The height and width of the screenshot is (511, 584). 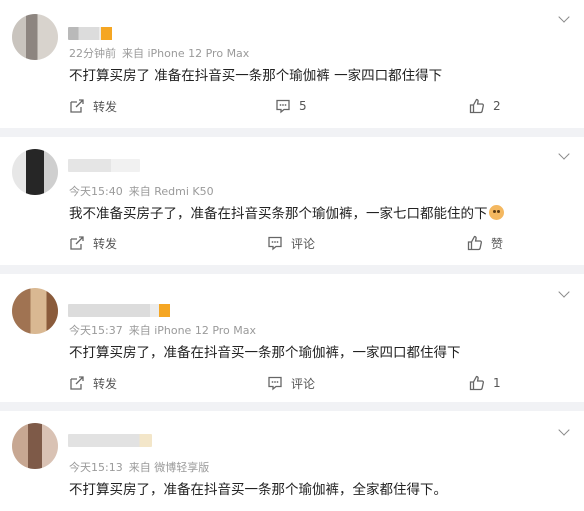 I want to click on like-label: 赞, so click(x=497, y=243).